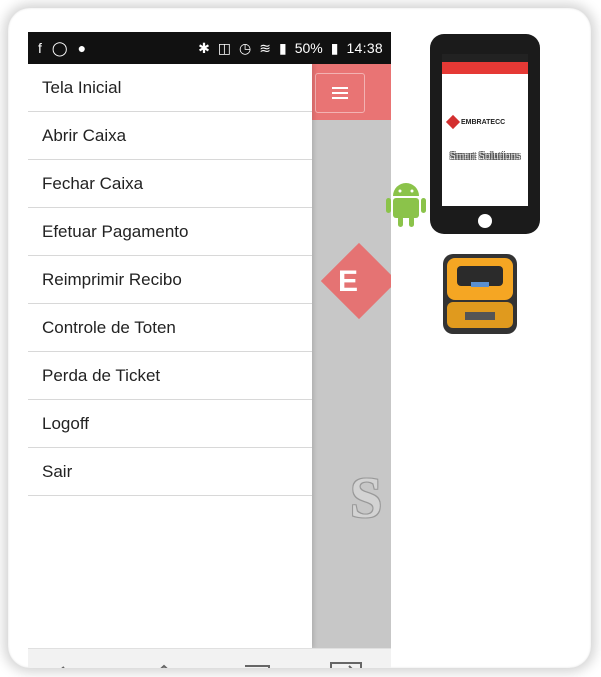 Image resolution: width=601 pixels, height=677 pixels. What do you see at coordinates (345, 665) in the screenshot?
I see `switch-icon` at bounding box center [345, 665].